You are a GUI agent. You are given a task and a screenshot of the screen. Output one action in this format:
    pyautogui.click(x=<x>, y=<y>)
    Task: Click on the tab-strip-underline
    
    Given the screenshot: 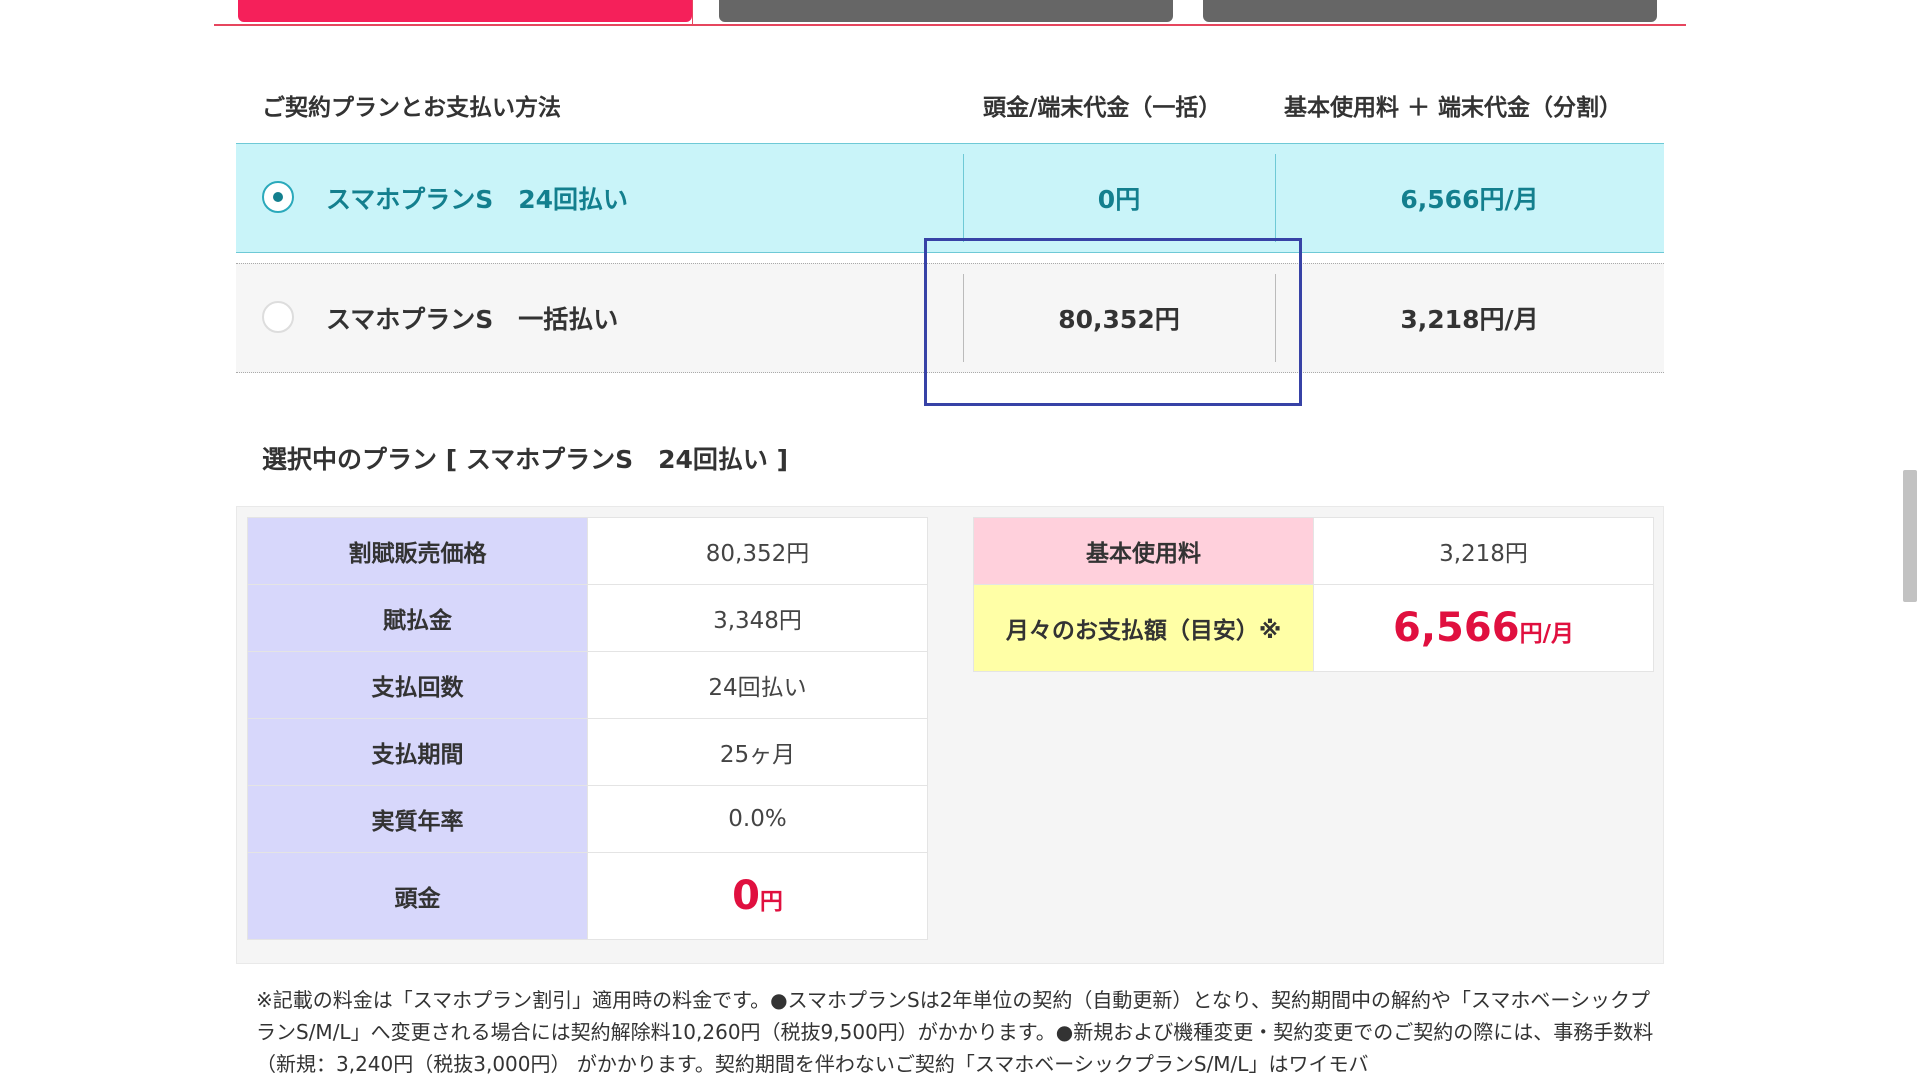 What is the action you would take?
    pyautogui.click(x=950, y=25)
    